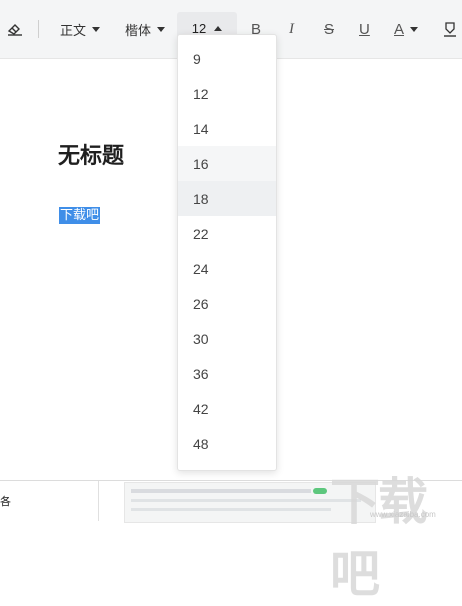 This screenshot has height=606, width=462. What do you see at coordinates (227, 58) in the screenshot?
I see `font-size-option: 9` at bounding box center [227, 58].